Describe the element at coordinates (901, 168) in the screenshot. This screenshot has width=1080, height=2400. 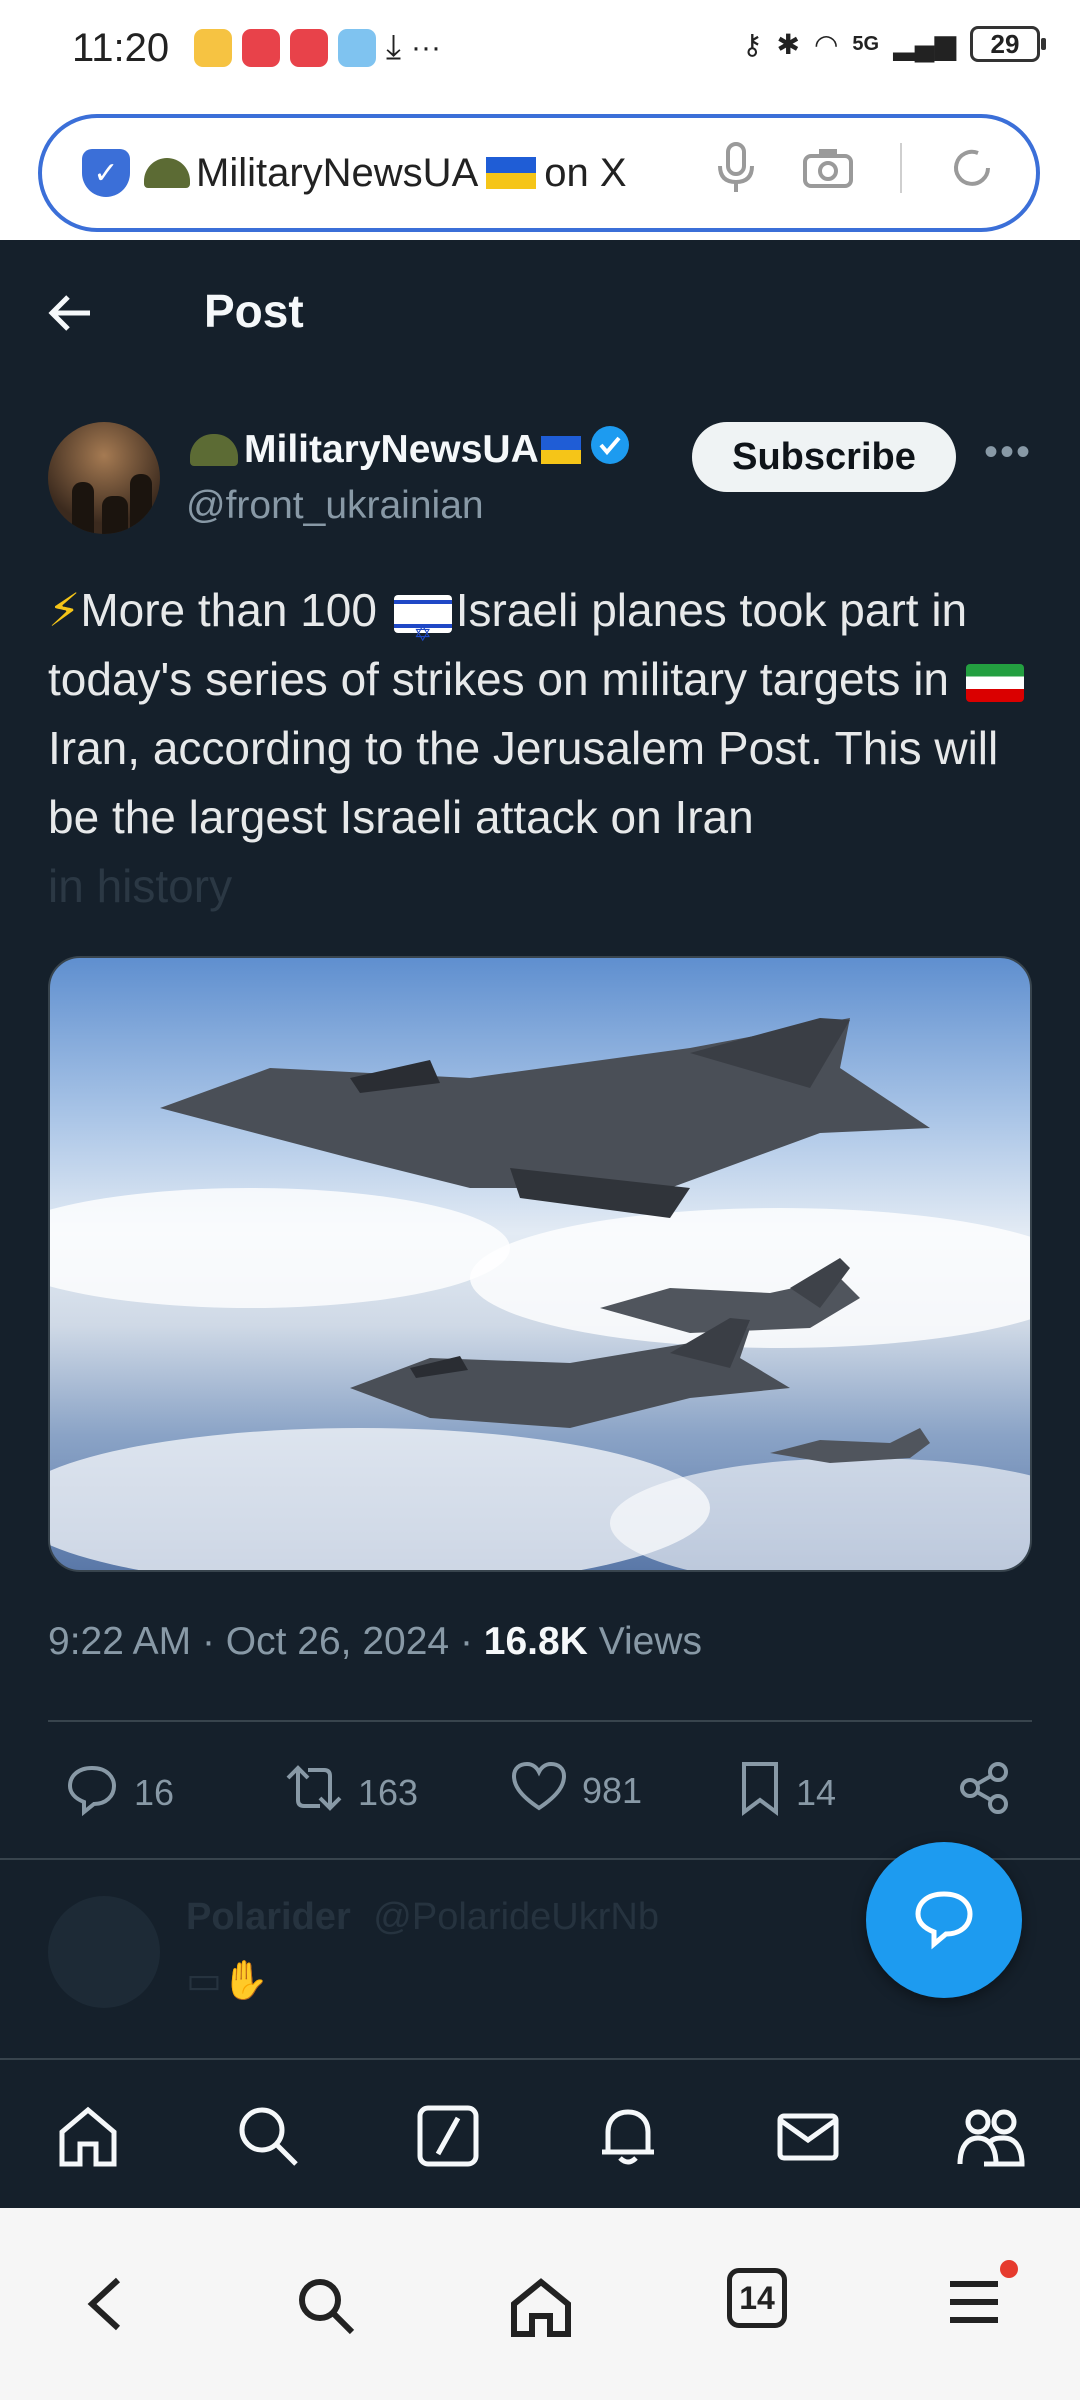
I see `address-bar-separator` at that location.